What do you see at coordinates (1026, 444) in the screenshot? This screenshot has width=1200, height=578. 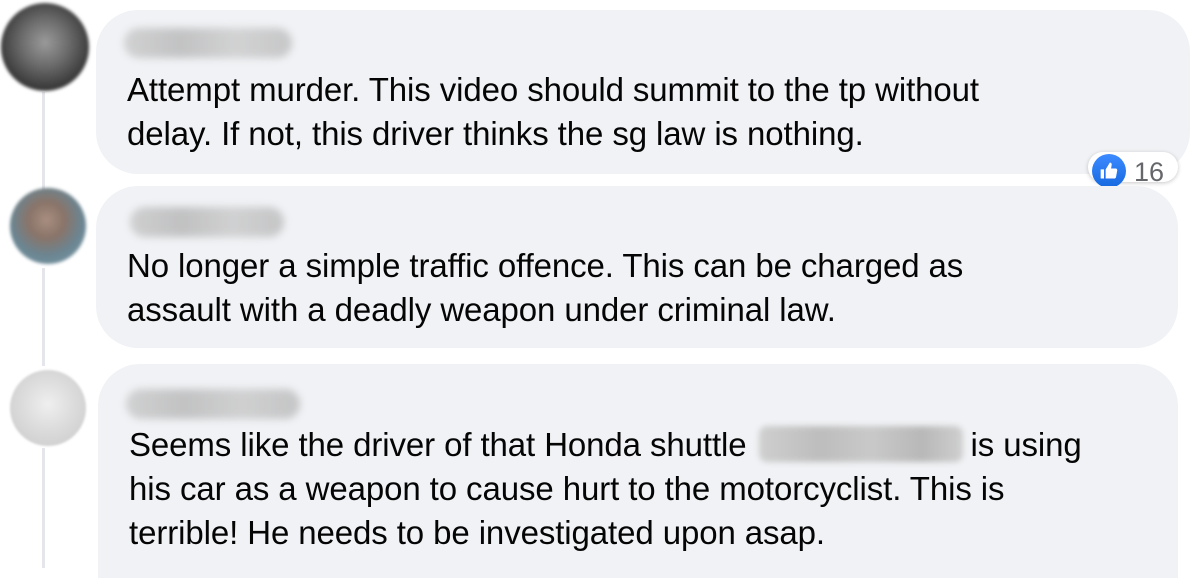 I see `comment-text-segment: is using` at bounding box center [1026, 444].